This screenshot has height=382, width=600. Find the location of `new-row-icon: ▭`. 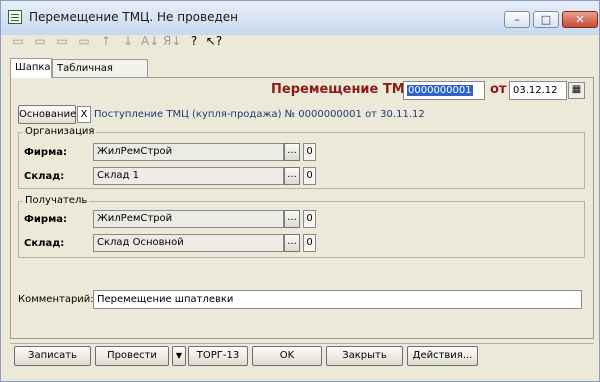

new-row-icon: ▭ is located at coordinates (18, 41).